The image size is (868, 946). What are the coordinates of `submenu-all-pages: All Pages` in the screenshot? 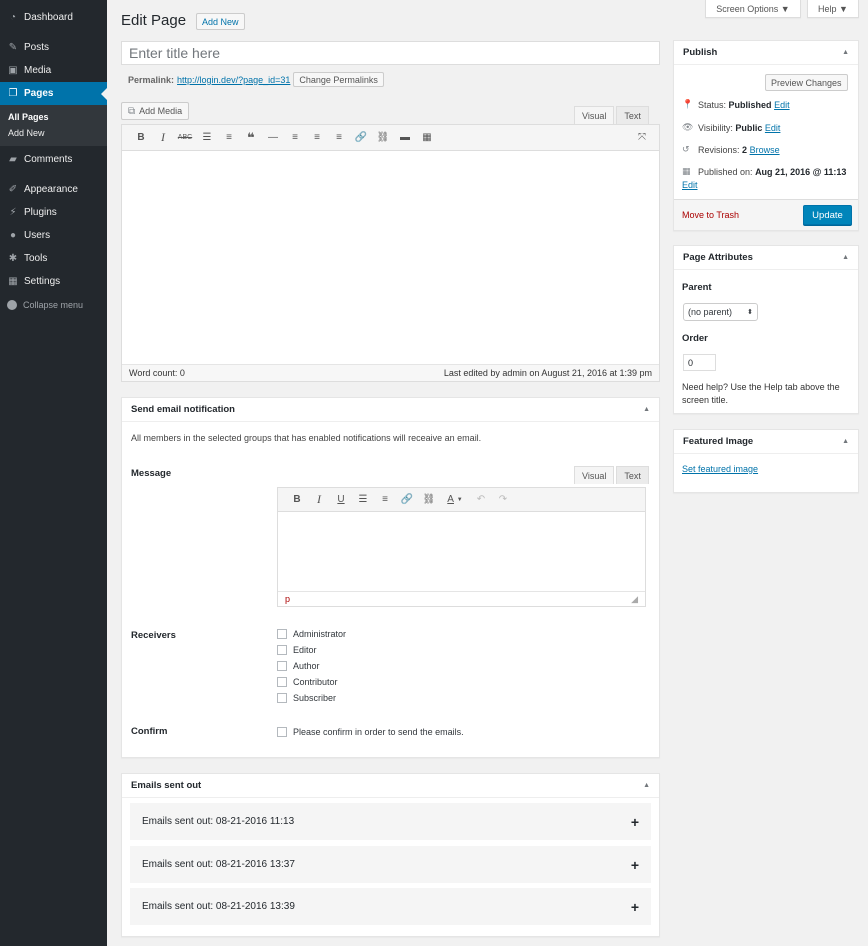 It's located at (53, 117).